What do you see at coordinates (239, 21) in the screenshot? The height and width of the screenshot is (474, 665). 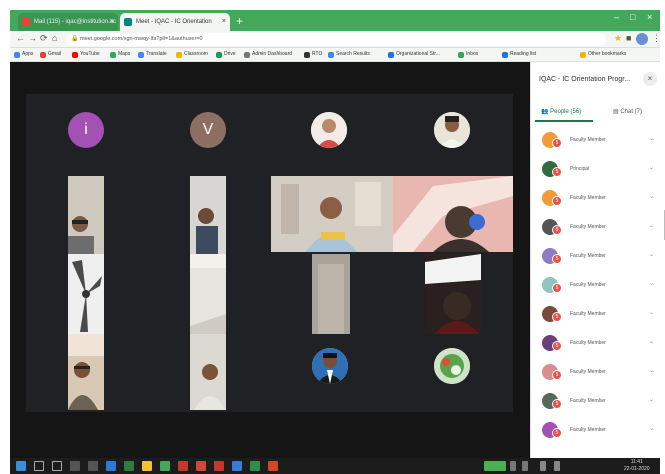 I see `new-tab-button: +` at bounding box center [239, 21].